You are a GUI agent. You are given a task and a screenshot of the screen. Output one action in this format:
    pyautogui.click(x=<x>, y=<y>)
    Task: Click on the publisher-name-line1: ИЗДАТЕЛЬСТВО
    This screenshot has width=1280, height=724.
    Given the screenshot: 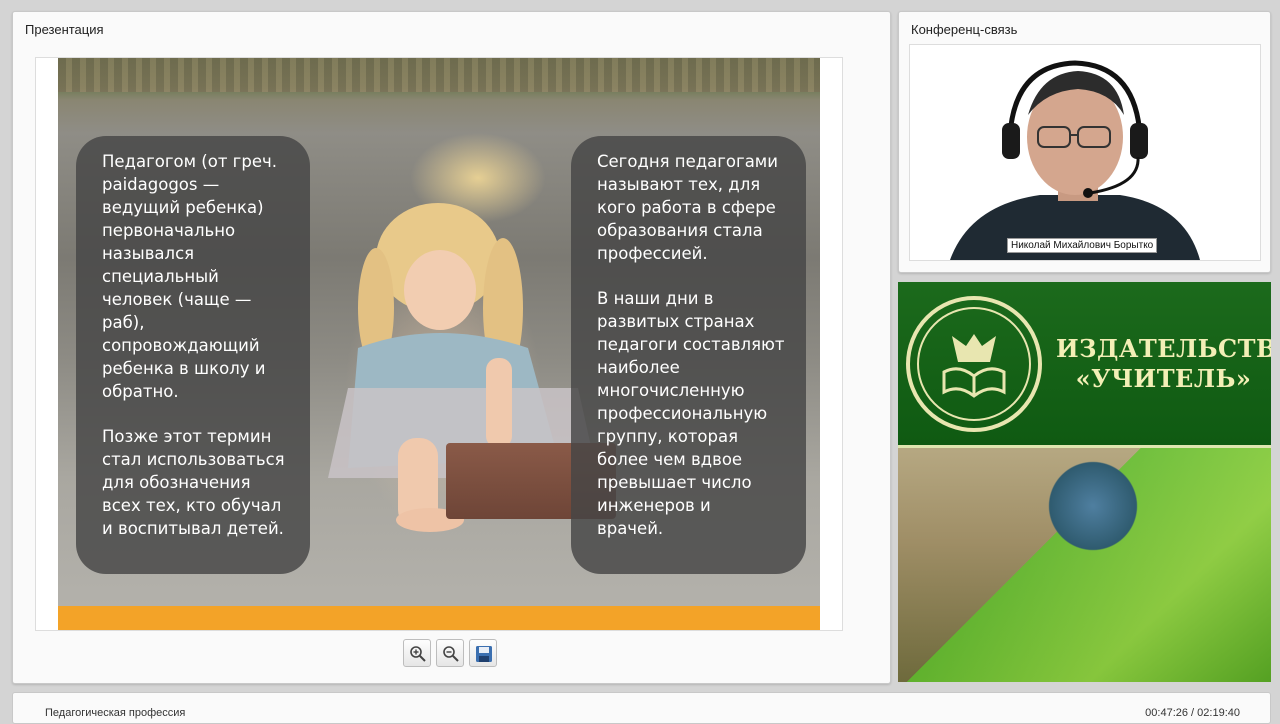 What is the action you would take?
    pyautogui.click(x=1163, y=348)
    